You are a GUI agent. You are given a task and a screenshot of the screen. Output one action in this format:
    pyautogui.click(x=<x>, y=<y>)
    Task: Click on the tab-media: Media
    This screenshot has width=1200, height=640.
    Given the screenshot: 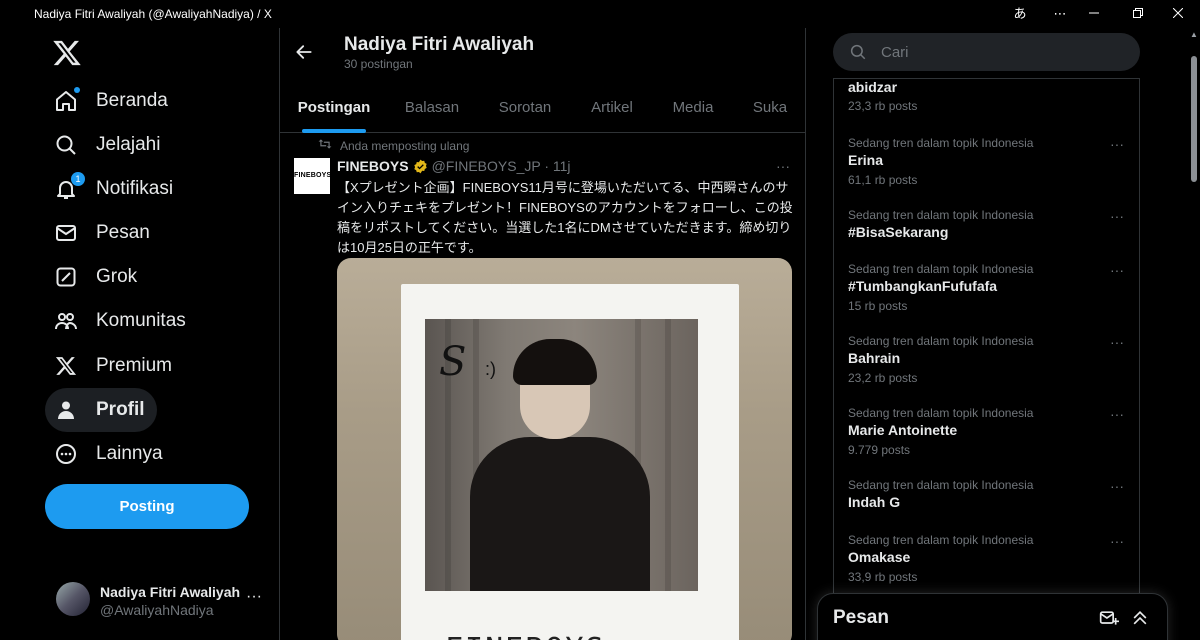 What is the action you would take?
    pyautogui.click(x=693, y=108)
    